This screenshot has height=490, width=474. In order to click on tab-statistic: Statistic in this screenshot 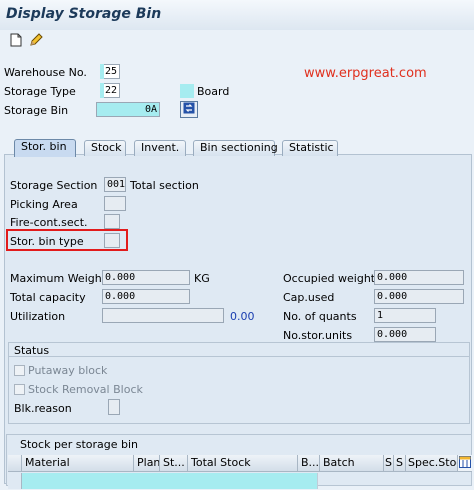, I will do `click(310, 148)`.